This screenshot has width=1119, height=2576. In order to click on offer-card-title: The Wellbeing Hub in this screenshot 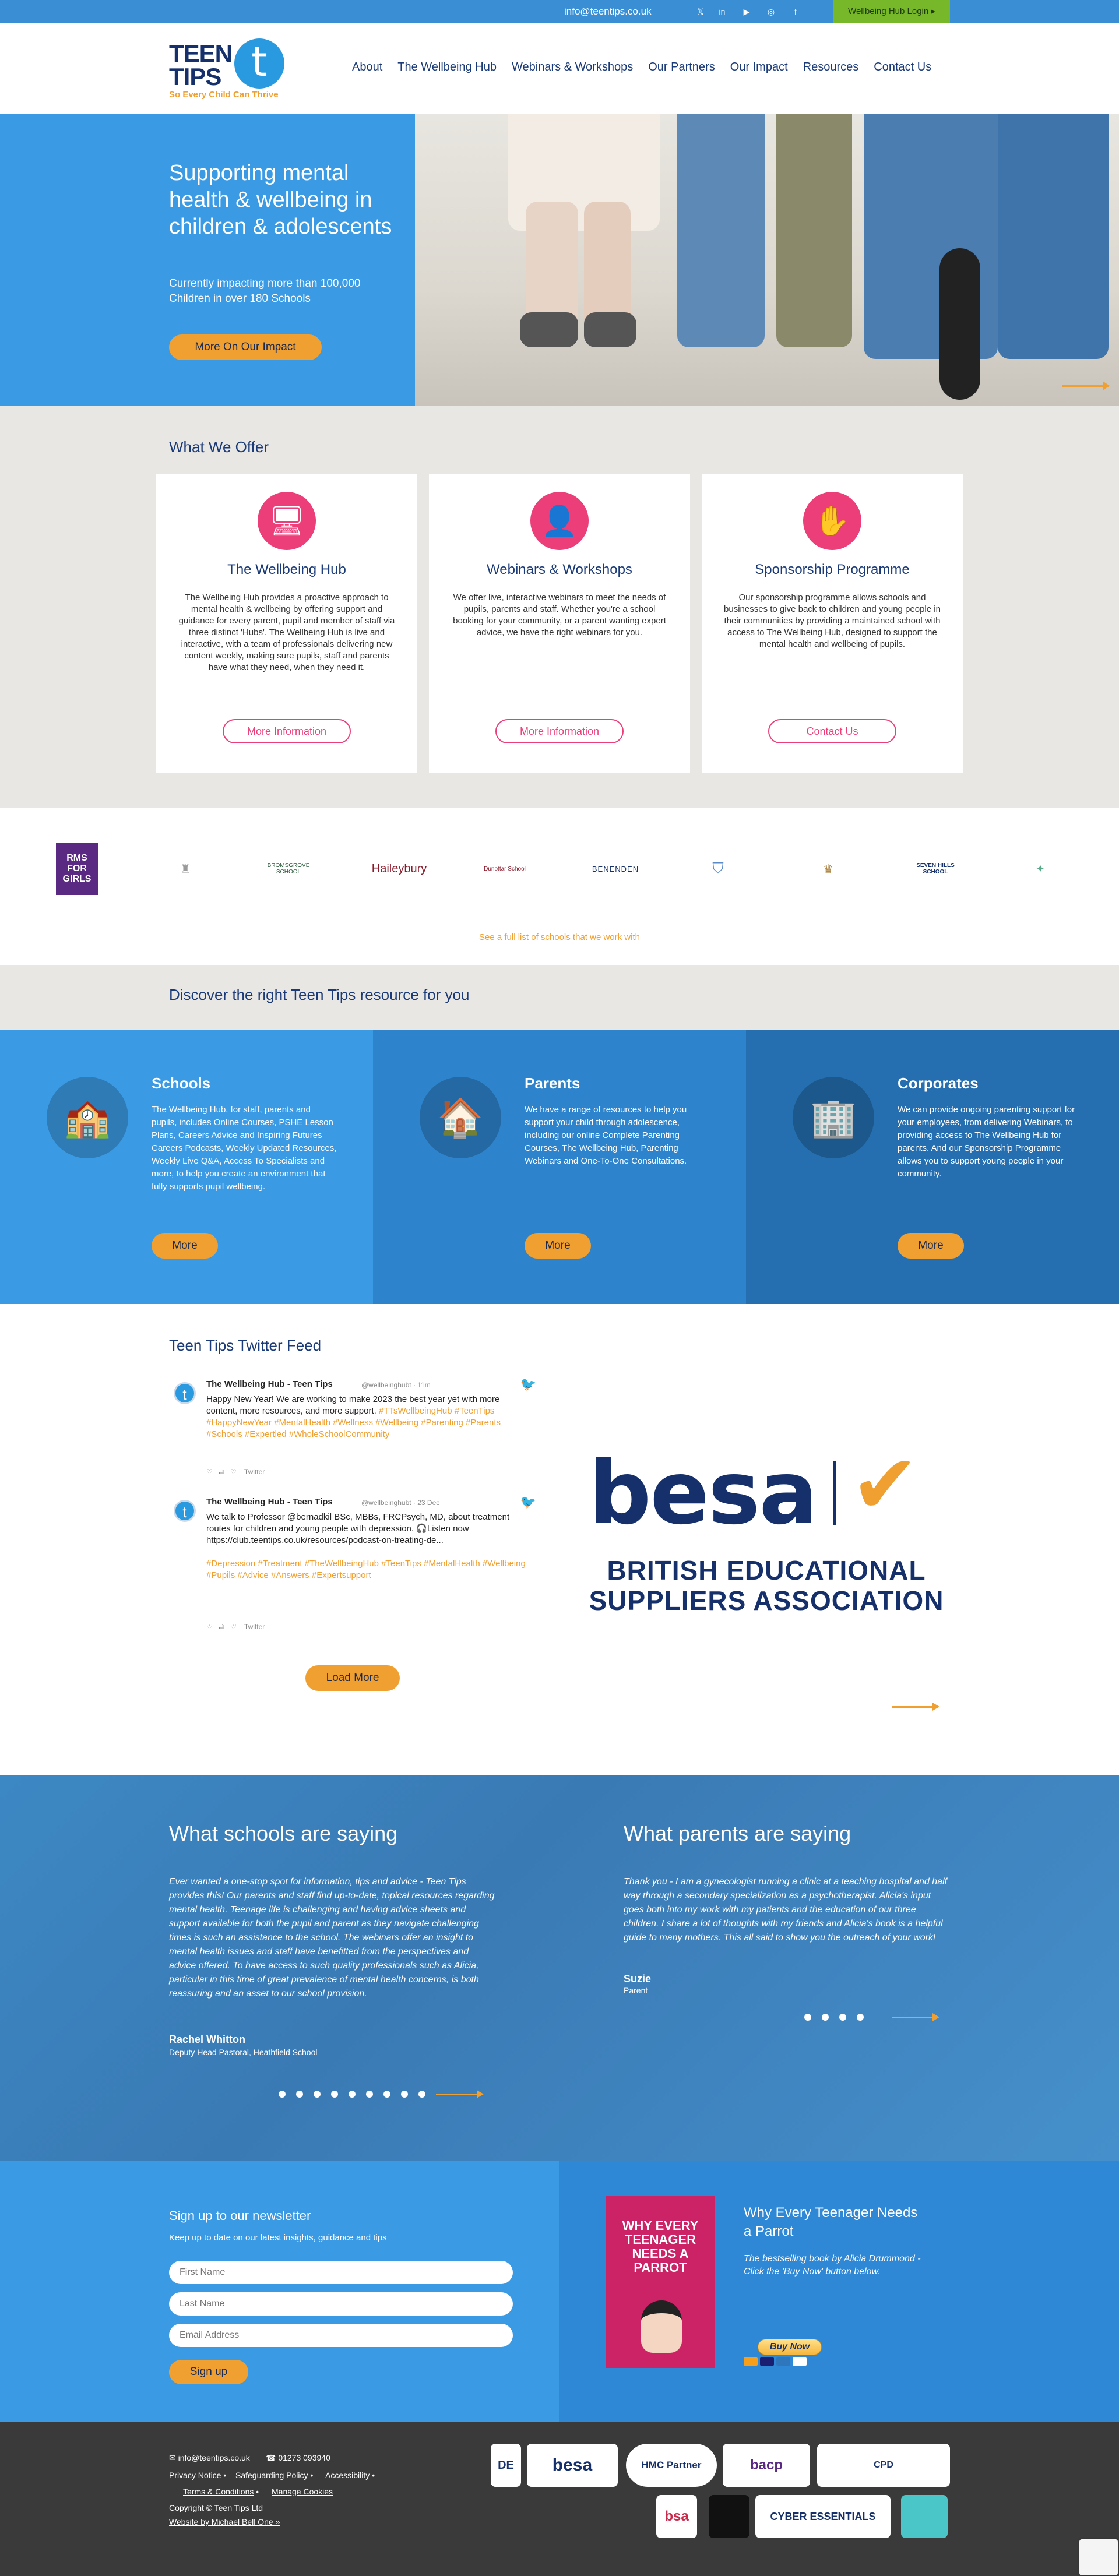, I will do `click(286, 569)`.